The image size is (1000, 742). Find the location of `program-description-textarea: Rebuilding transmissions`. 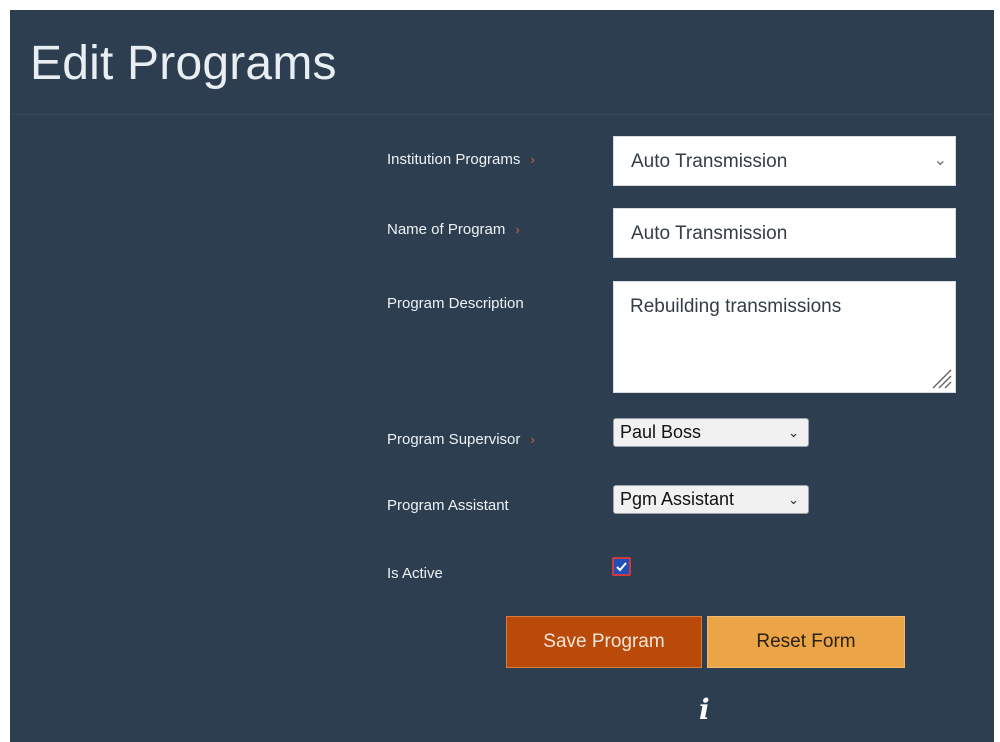

program-description-textarea: Rebuilding transmissions is located at coordinates (784, 337).